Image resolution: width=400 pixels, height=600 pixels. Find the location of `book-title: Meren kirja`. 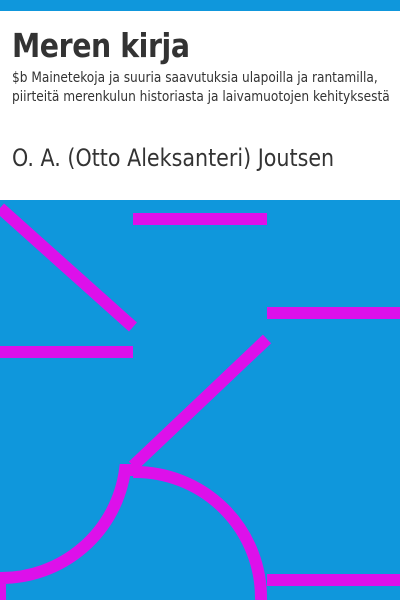

book-title: Meren kirja is located at coordinates (101, 45).